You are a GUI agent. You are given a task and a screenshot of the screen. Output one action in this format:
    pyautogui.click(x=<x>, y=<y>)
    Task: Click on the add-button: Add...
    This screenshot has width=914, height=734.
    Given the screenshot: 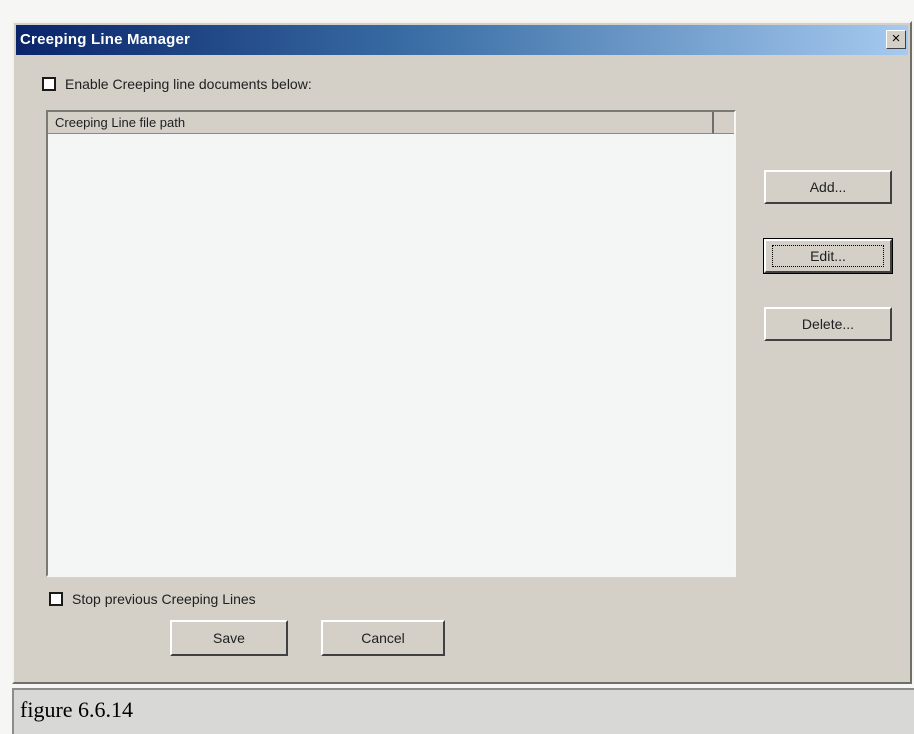 What is the action you would take?
    pyautogui.click(x=828, y=187)
    